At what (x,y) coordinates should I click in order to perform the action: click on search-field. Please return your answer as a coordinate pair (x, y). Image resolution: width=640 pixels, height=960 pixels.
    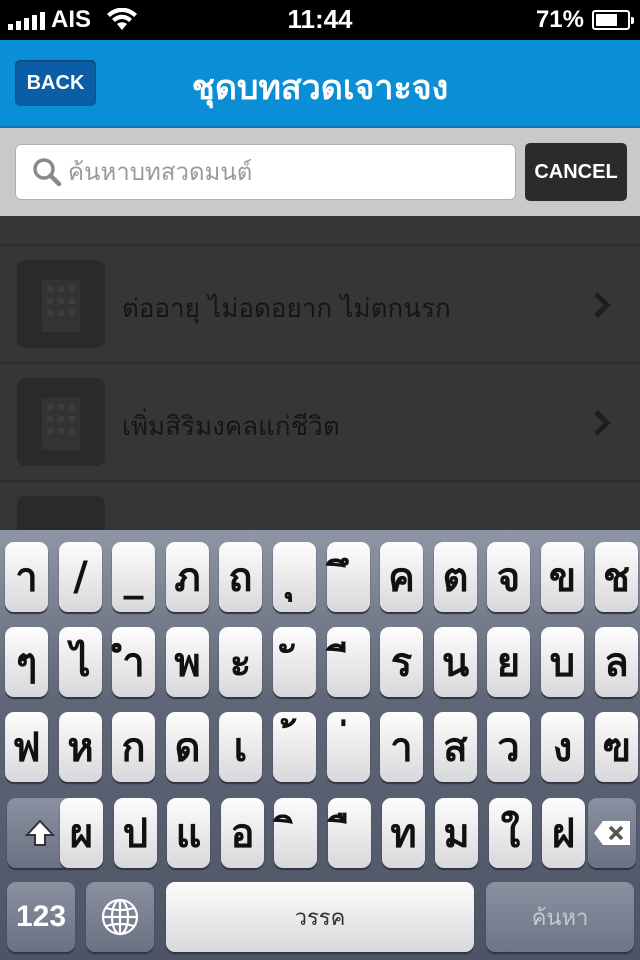
    Looking at the image, I should click on (265, 172).